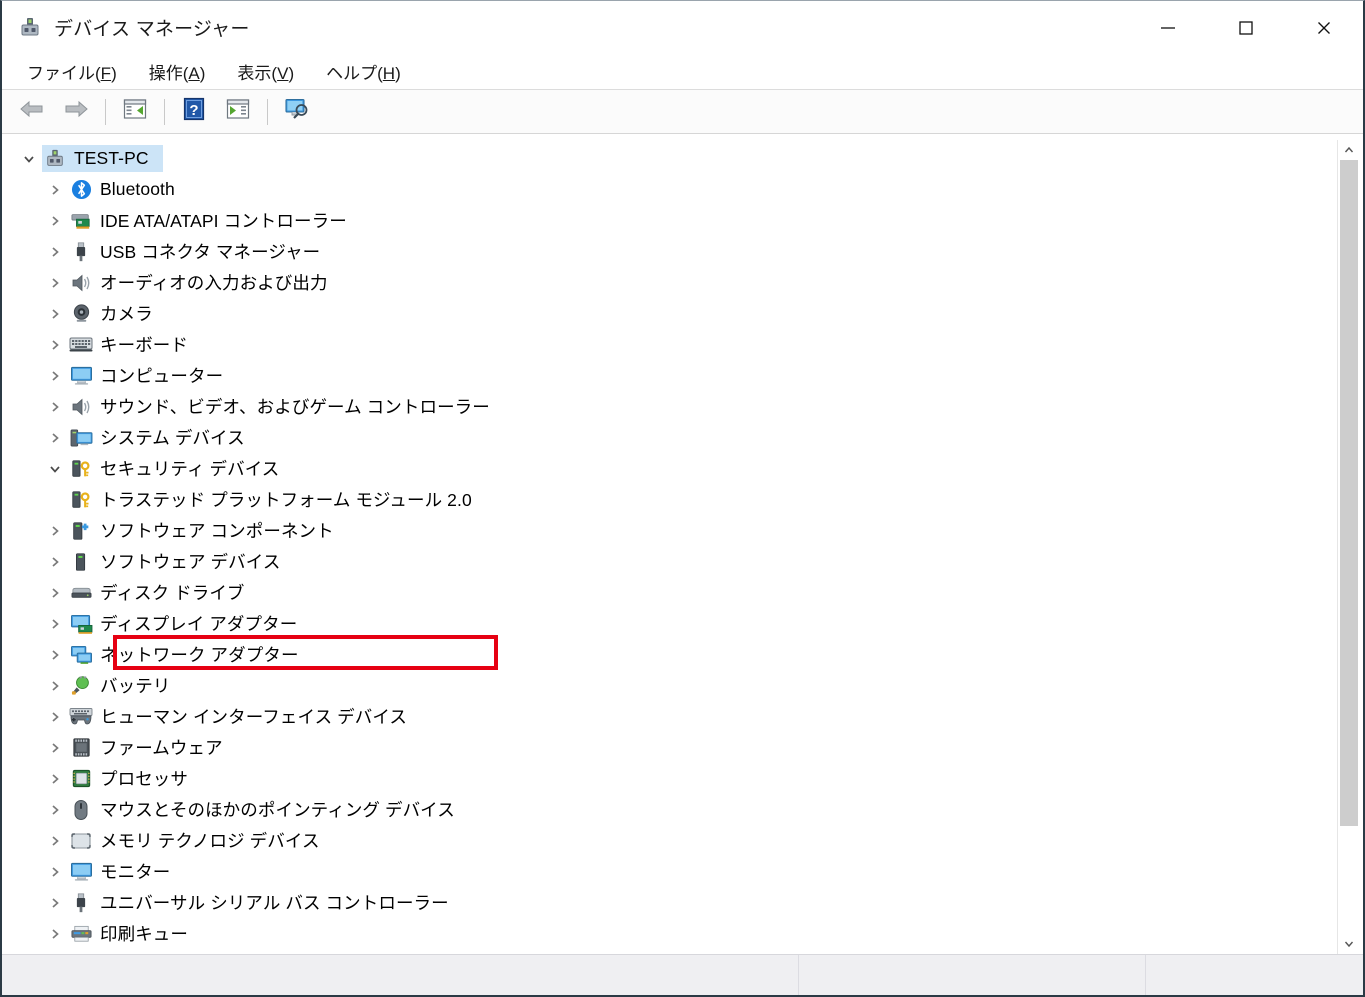 This screenshot has height=997, width=1365. What do you see at coordinates (81, 748) in the screenshot?
I see `firmware-chip-icon` at bounding box center [81, 748].